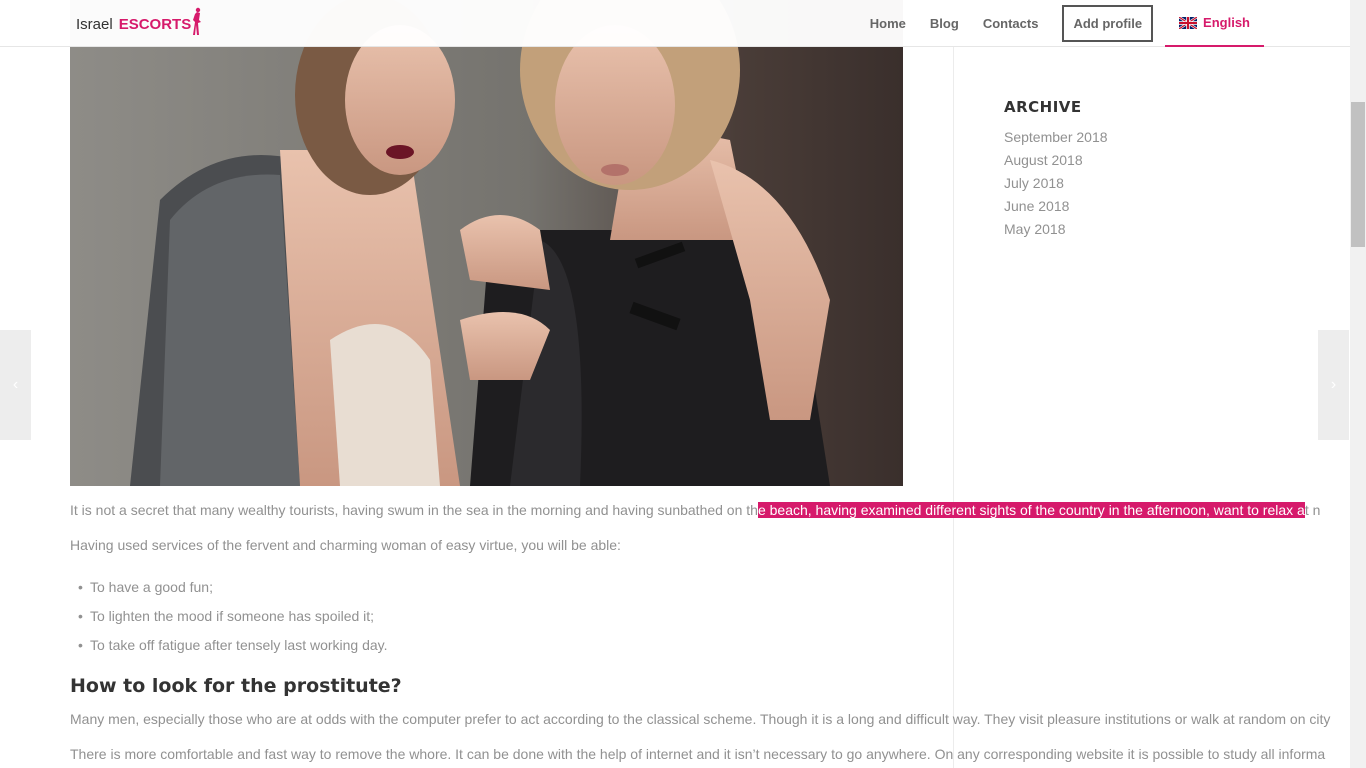 This screenshot has width=1366, height=768. I want to click on prev-post-button: ‹, so click(15, 385).